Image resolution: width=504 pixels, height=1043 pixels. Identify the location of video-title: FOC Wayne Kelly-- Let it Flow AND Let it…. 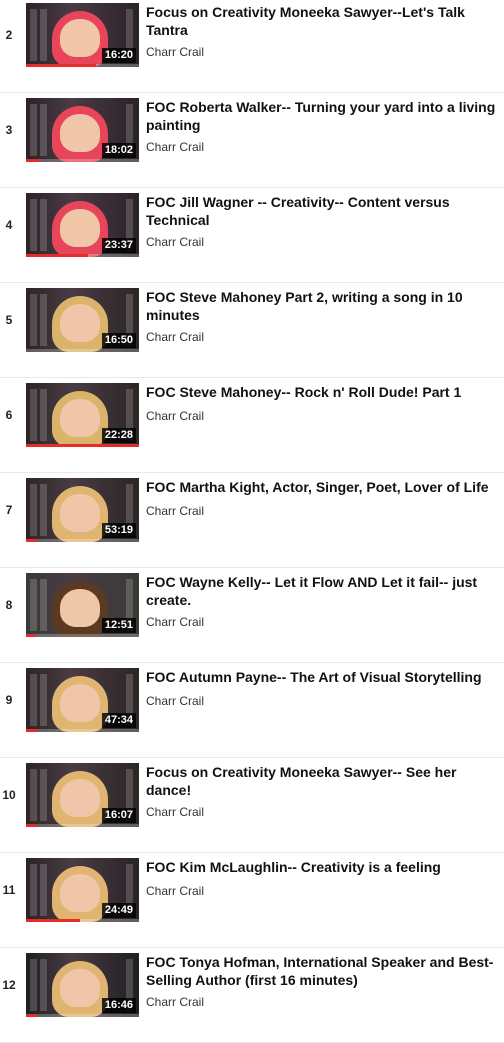
(322, 591).